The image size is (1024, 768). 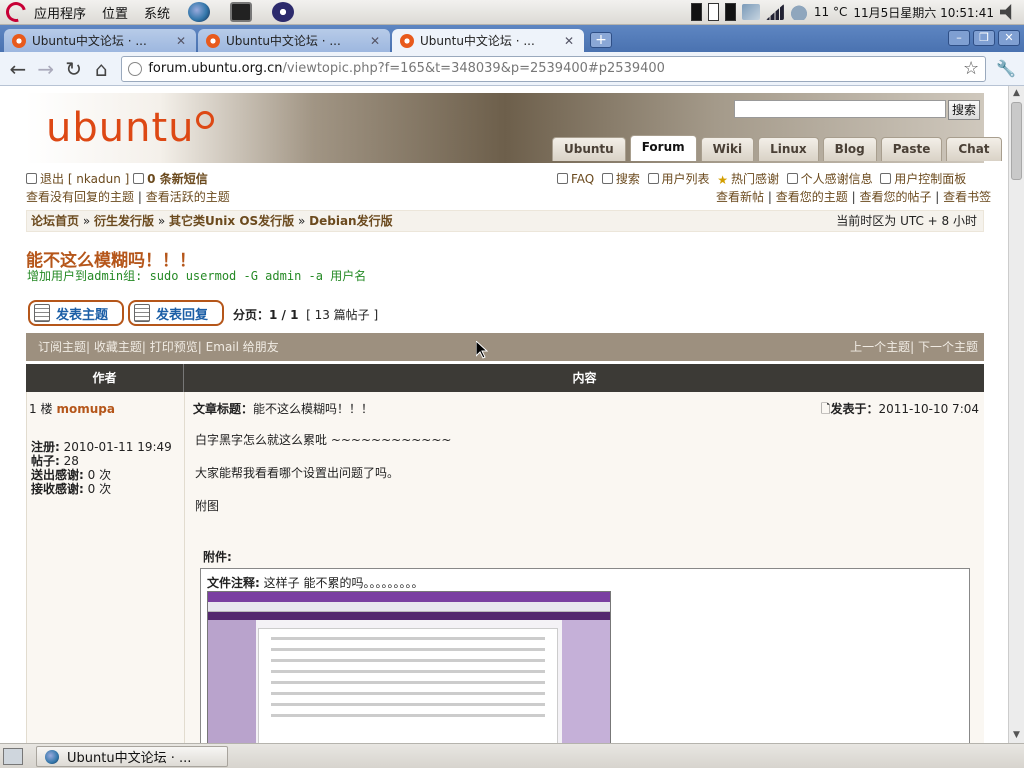 I want to click on network-icon, so click(x=750, y=12).